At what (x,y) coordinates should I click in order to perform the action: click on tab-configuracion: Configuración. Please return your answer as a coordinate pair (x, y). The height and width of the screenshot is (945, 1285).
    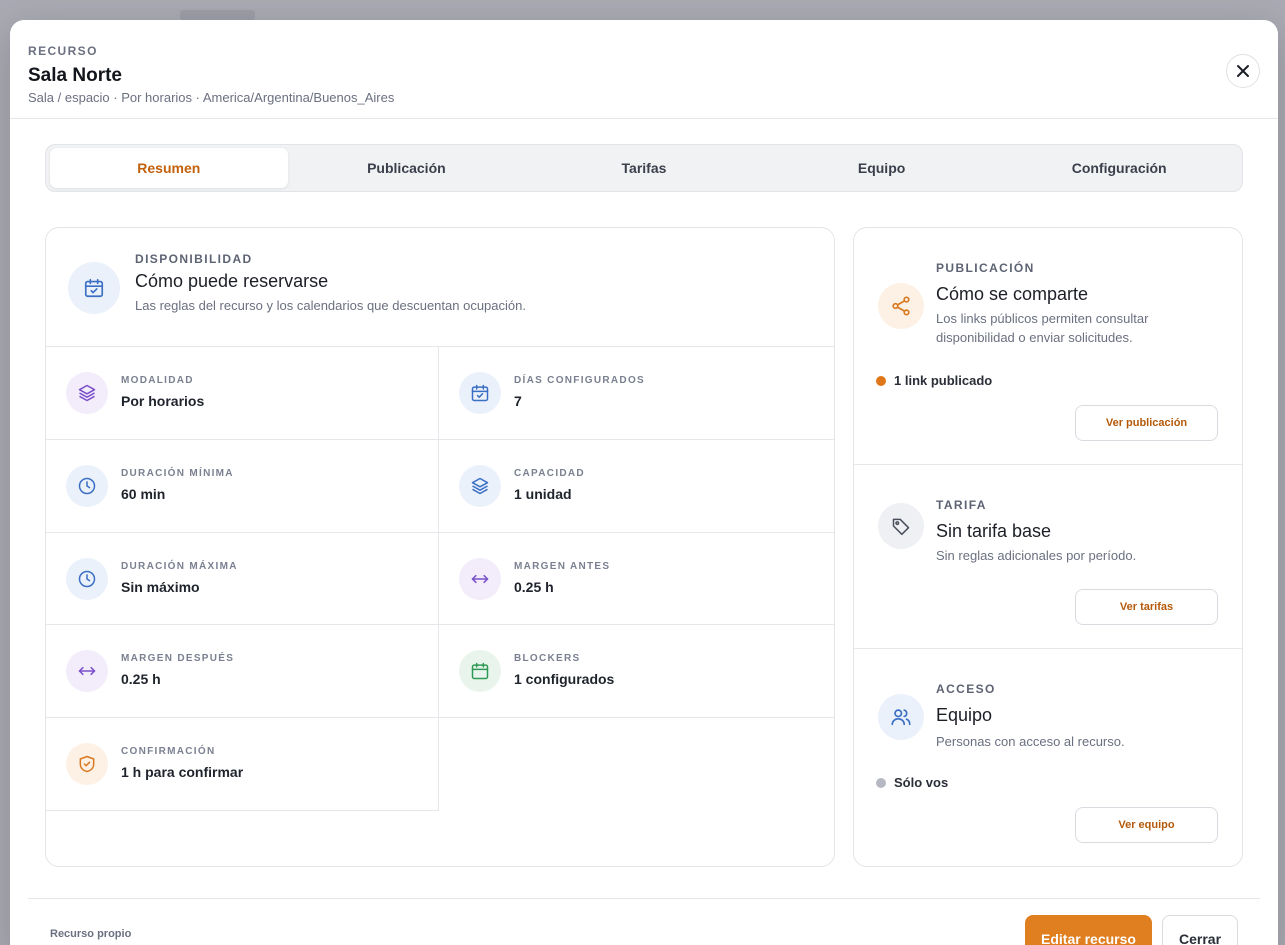
    Looking at the image, I should click on (1119, 168).